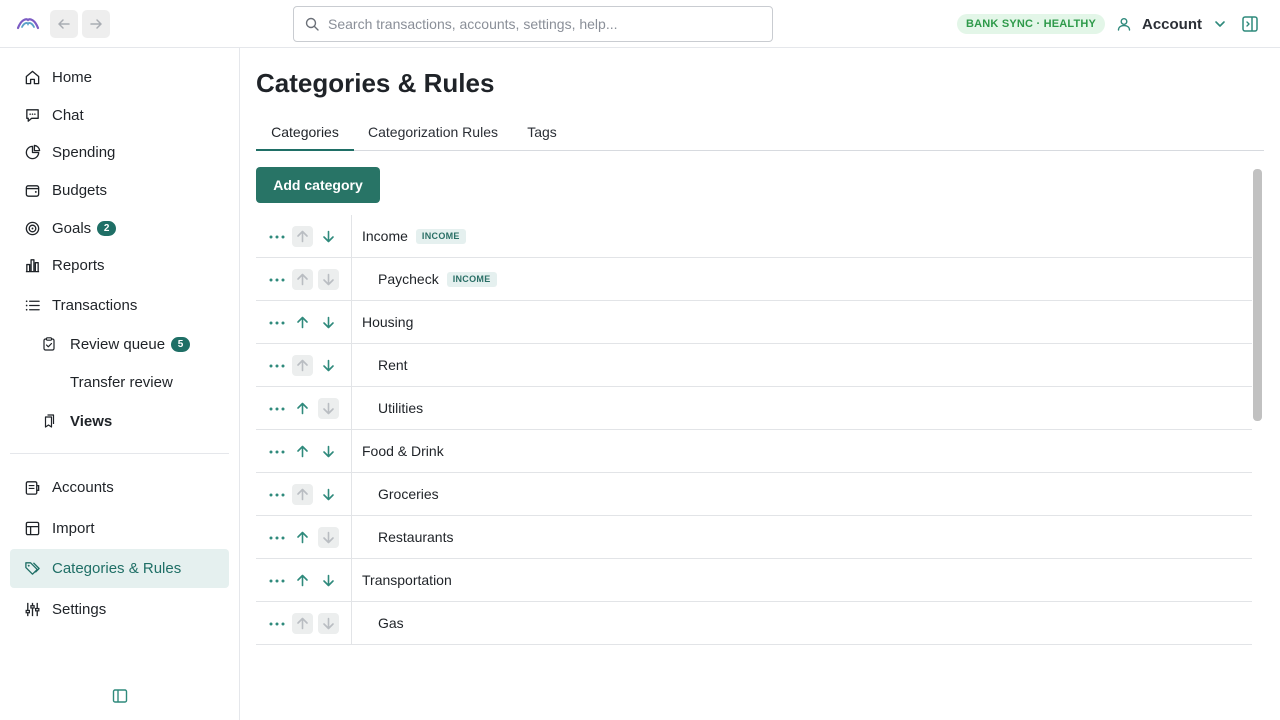  Describe the element at coordinates (754, 537) in the screenshot. I see `category-row: Restaurants` at that location.